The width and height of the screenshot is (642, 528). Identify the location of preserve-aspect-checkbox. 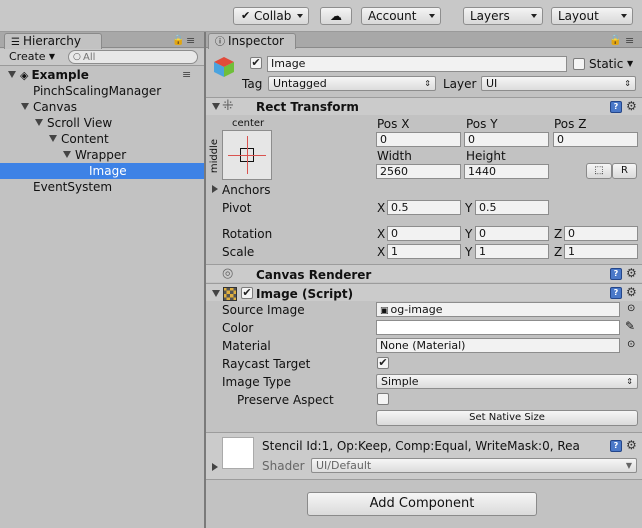
(383, 399).